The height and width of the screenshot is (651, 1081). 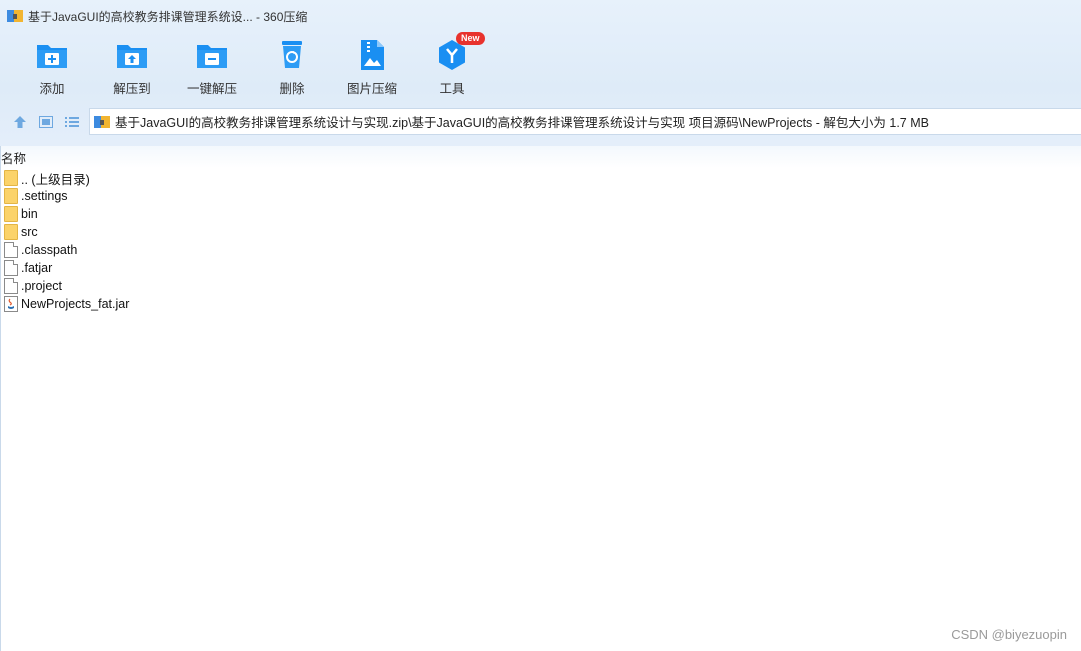 I want to click on list-item: .settings, so click(x=540, y=196).